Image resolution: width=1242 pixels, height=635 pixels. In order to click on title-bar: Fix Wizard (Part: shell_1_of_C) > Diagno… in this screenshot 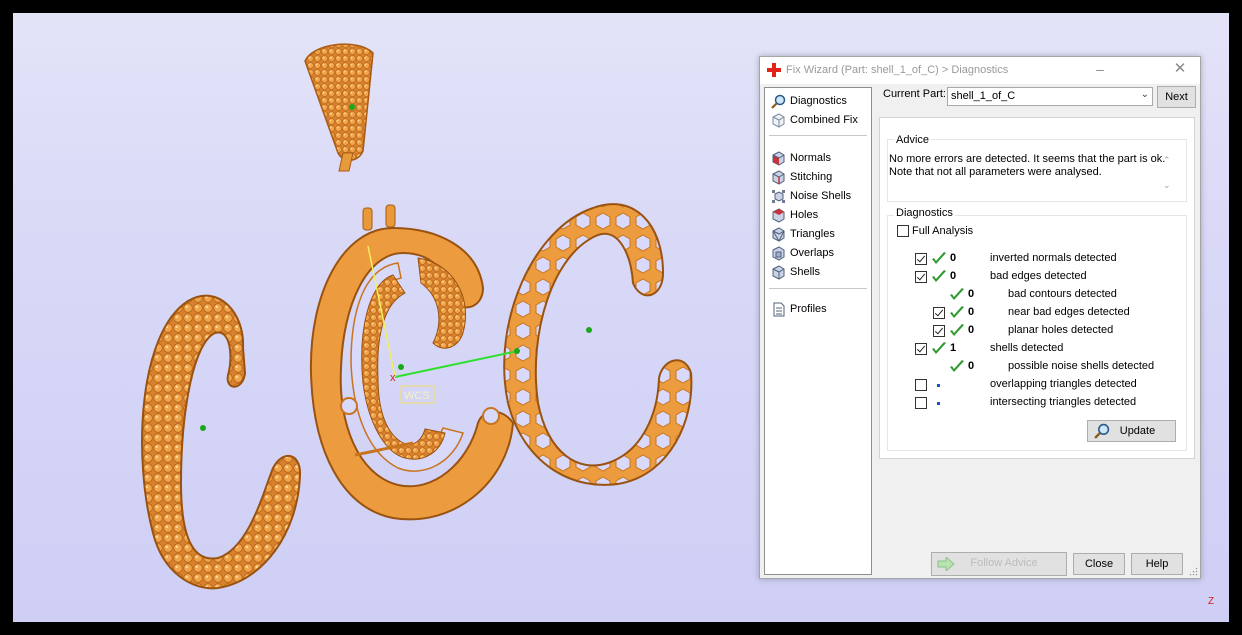, I will do `click(980, 70)`.